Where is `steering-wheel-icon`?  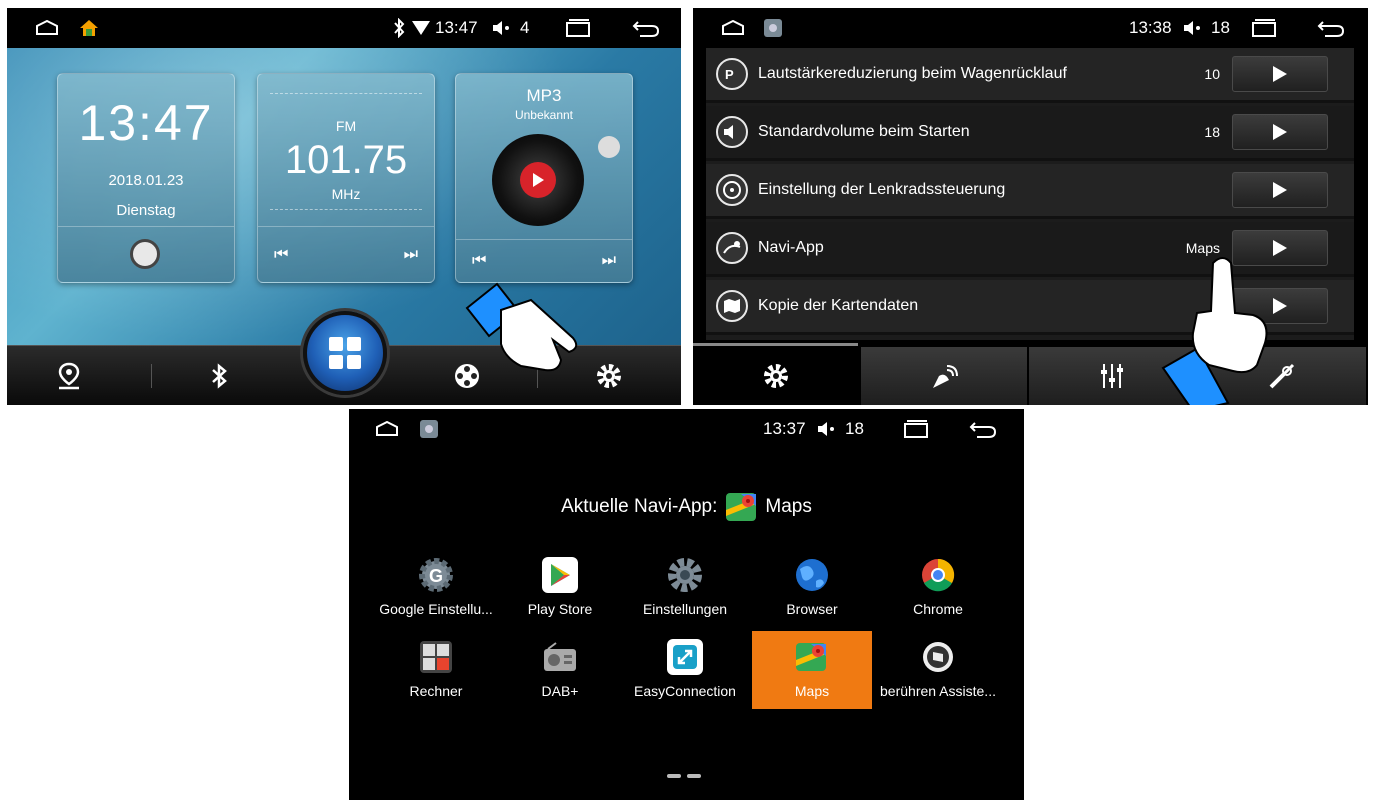
steering-wheel-icon is located at coordinates (732, 190).